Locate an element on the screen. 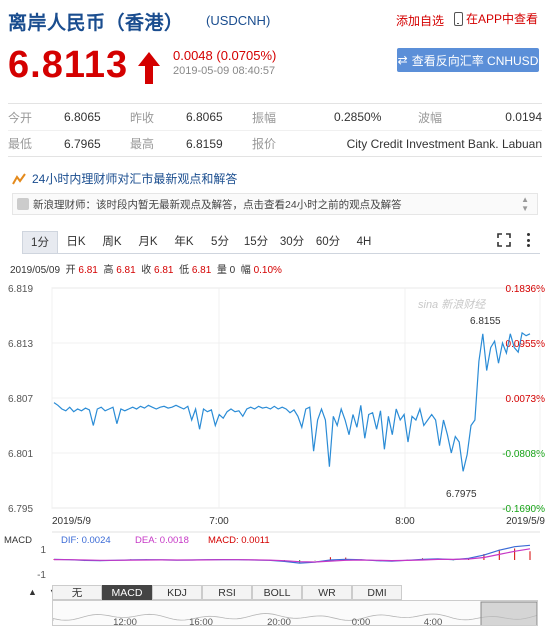 This screenshot has width=550, height=630. chart-period-tabs: 1分 日K 周K 月K 年K 5分 15分 30分 60分 4H is located at coordinates (202, 242).